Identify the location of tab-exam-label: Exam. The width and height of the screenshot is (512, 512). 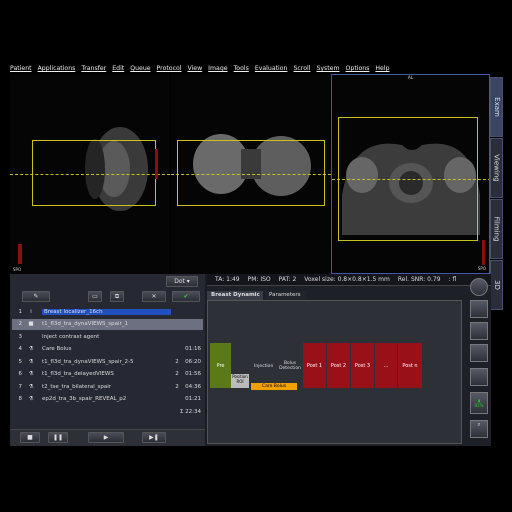
(496, 107).